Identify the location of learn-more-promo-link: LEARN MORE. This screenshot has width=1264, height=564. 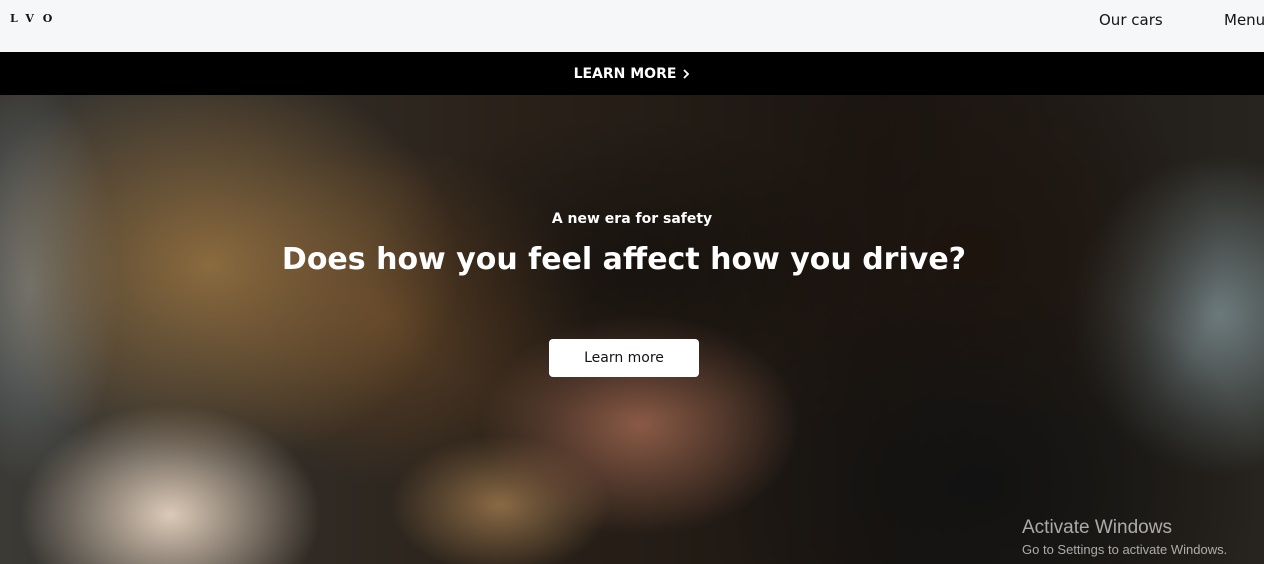
(632, 74).